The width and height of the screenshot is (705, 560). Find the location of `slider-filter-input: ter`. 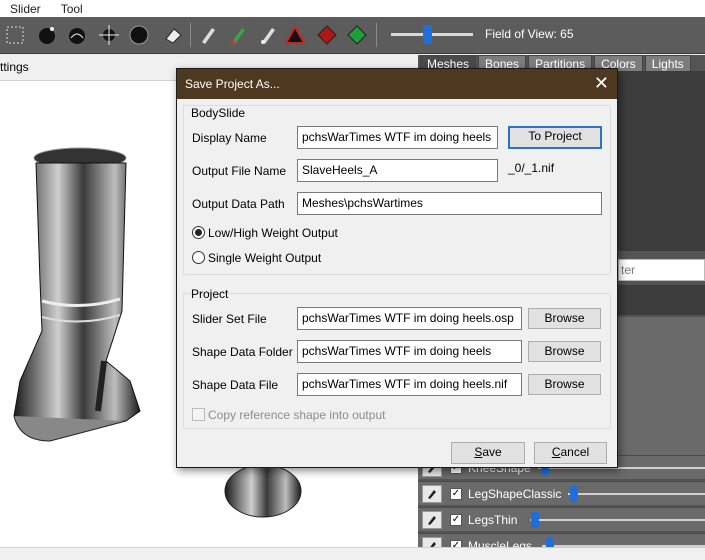

slider-filter-input: ter is located at coordinates (661, 270).